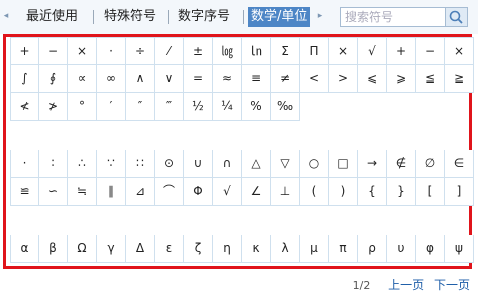  I want to click on symbol-cell: ∉, so click(401, 164).